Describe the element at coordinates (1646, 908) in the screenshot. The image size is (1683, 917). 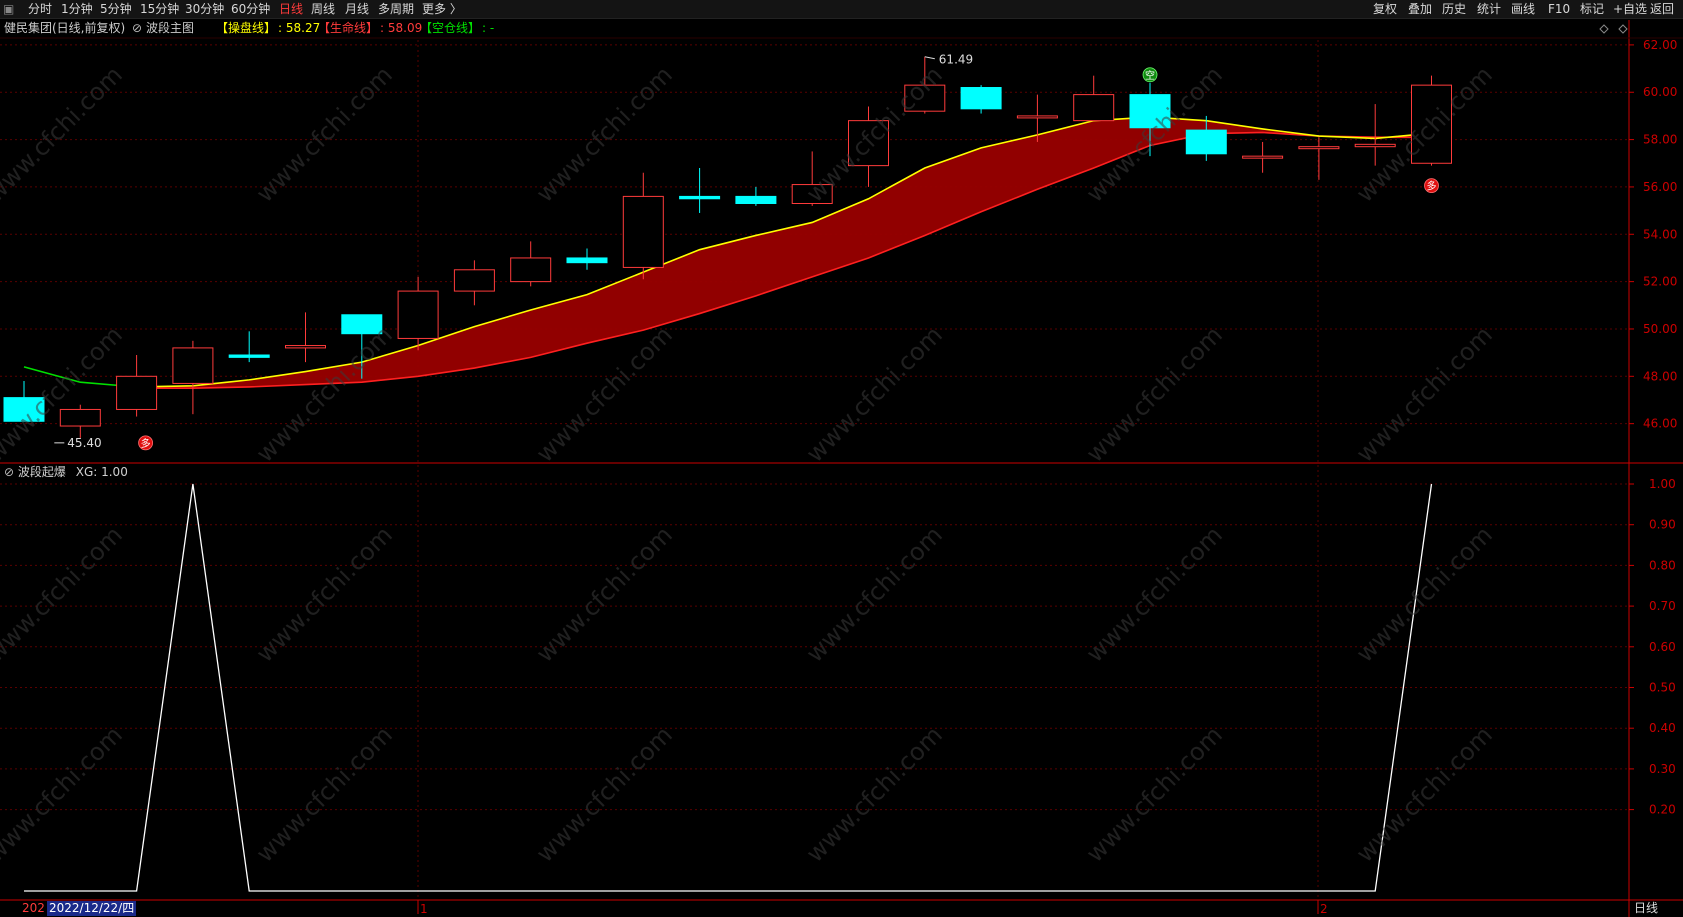
I see `period-label: 日线` at that location.